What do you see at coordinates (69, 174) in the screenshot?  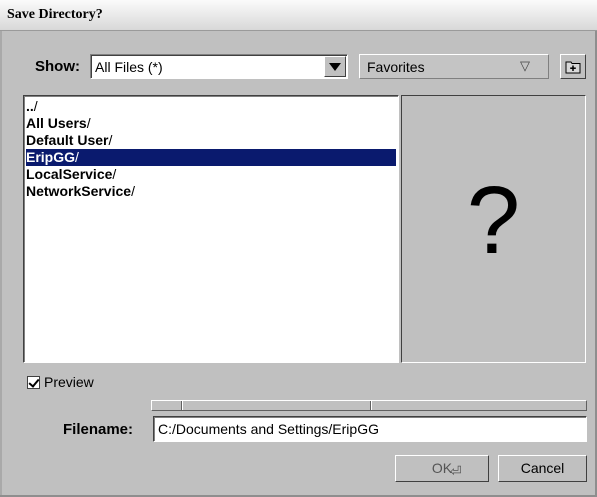 I see `list-item-name: LocalService` at bounding box center [69, 174].